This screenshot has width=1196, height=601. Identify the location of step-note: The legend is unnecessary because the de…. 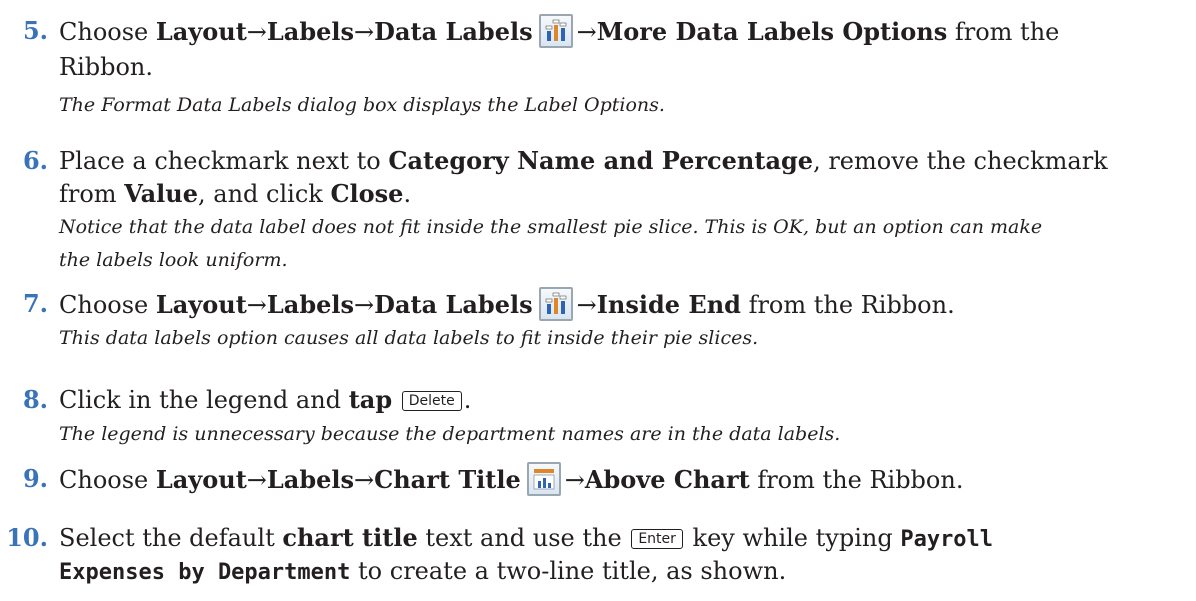
(450, 434).